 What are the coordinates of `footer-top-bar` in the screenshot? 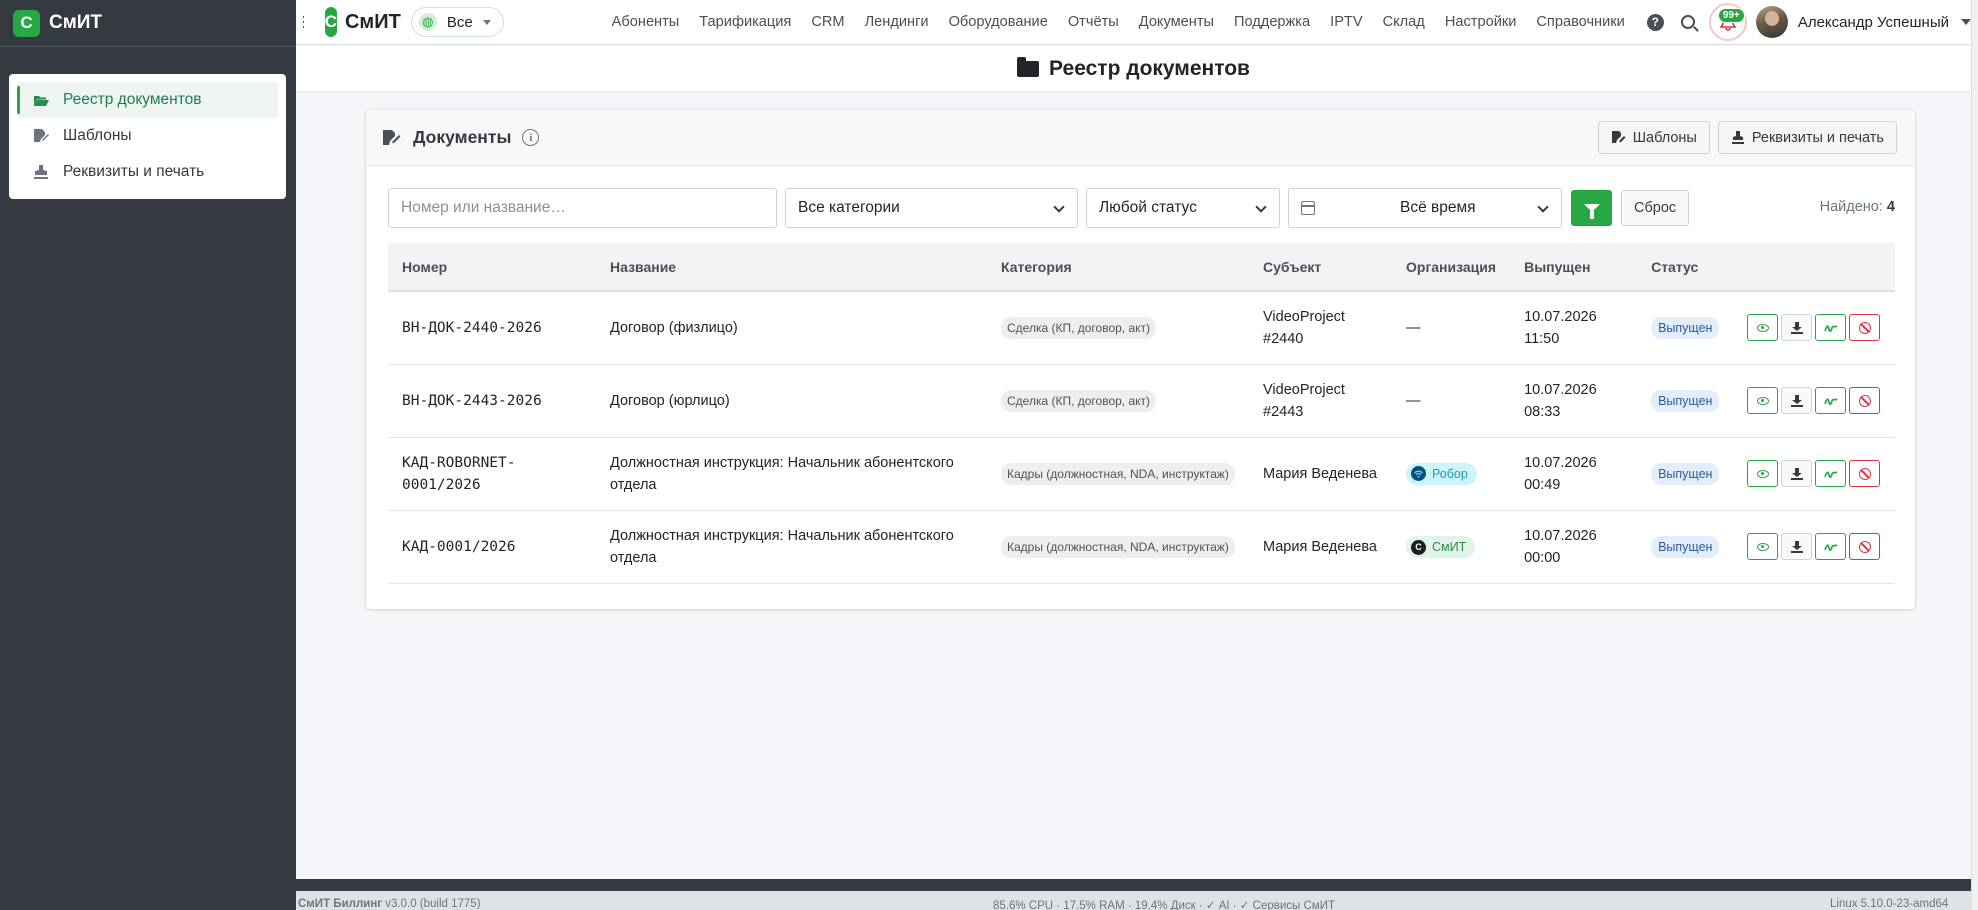 It's located at (1133, 885).